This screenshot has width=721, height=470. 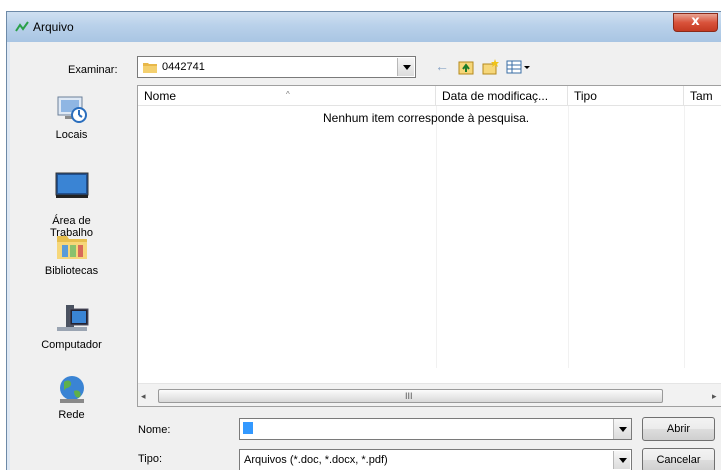 I want to click on place-computador: Computador, so click(x=71, y=327).